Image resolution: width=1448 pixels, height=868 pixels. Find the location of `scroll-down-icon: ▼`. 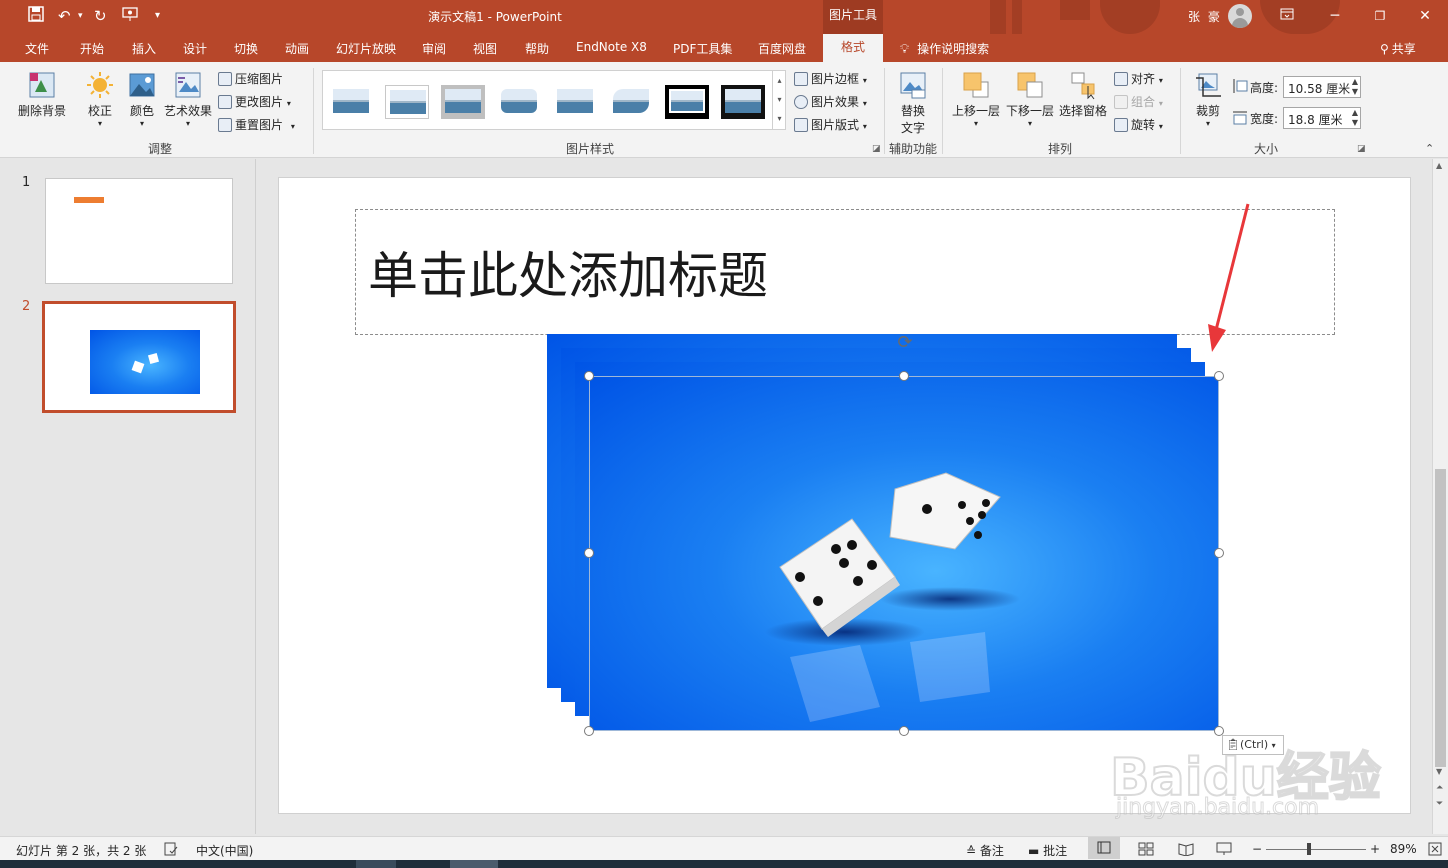

scroll-down-icon: ▼ is located at coordinates (1439, 771).